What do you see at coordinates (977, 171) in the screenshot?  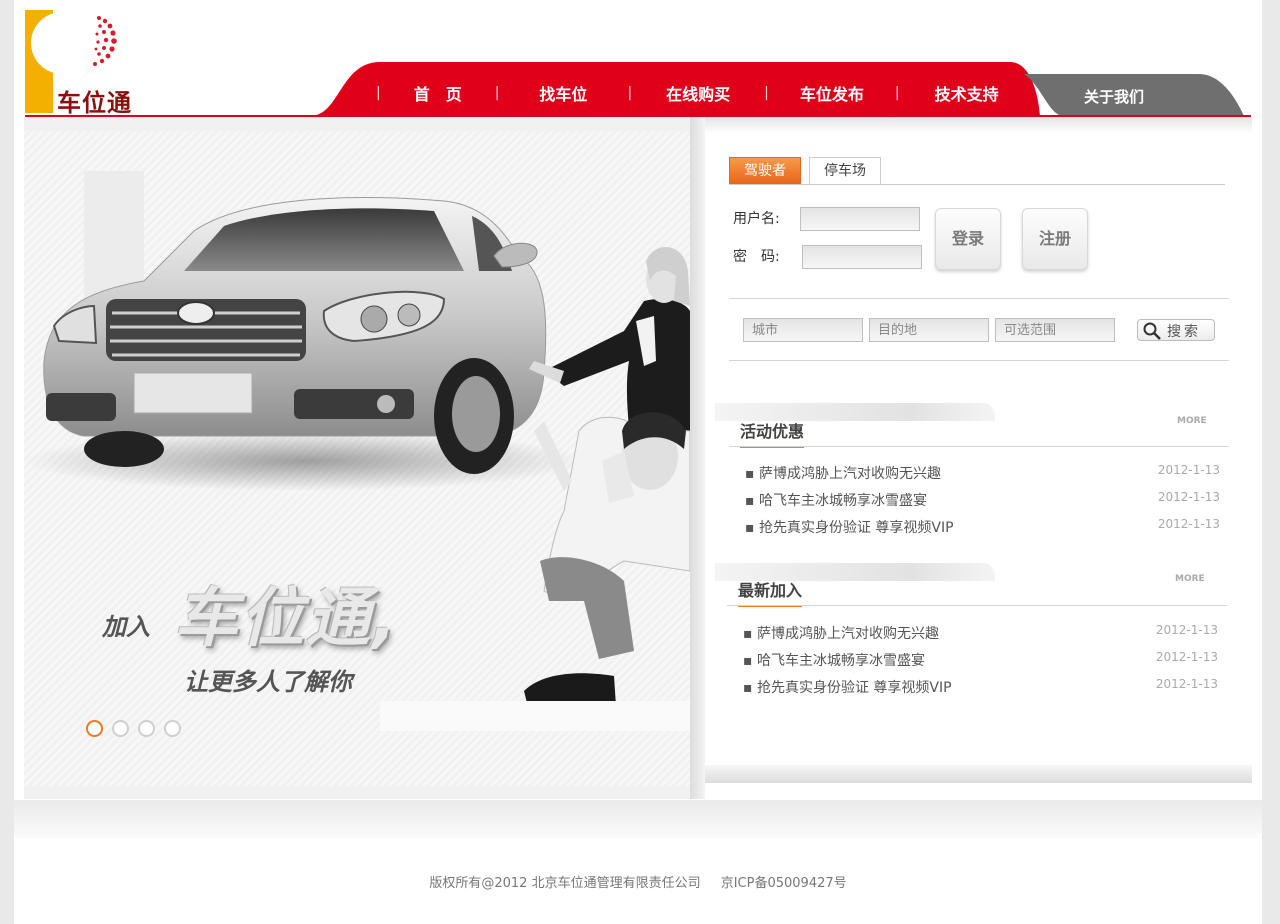 I see `login-tabs: 驾驶者 停车场` at bounding box center [977, 171].